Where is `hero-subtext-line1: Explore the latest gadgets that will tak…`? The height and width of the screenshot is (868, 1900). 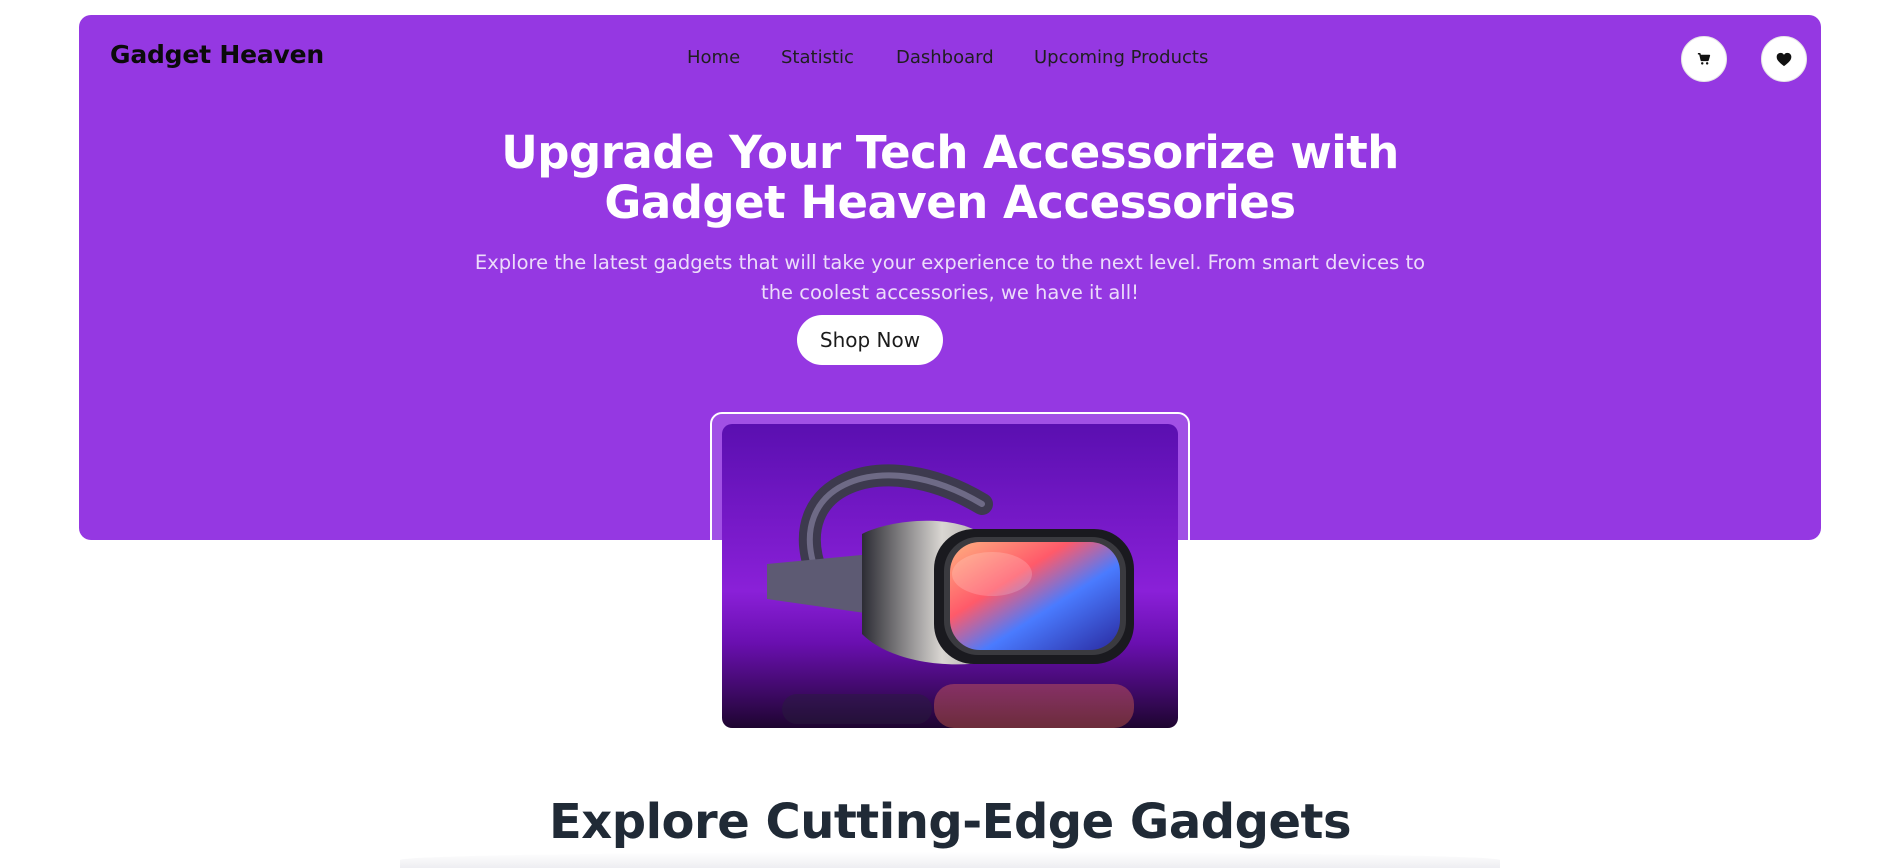
hero-subtext-line1: Explore the latest gadgets that will tak… is located at coordinates (950, 262).